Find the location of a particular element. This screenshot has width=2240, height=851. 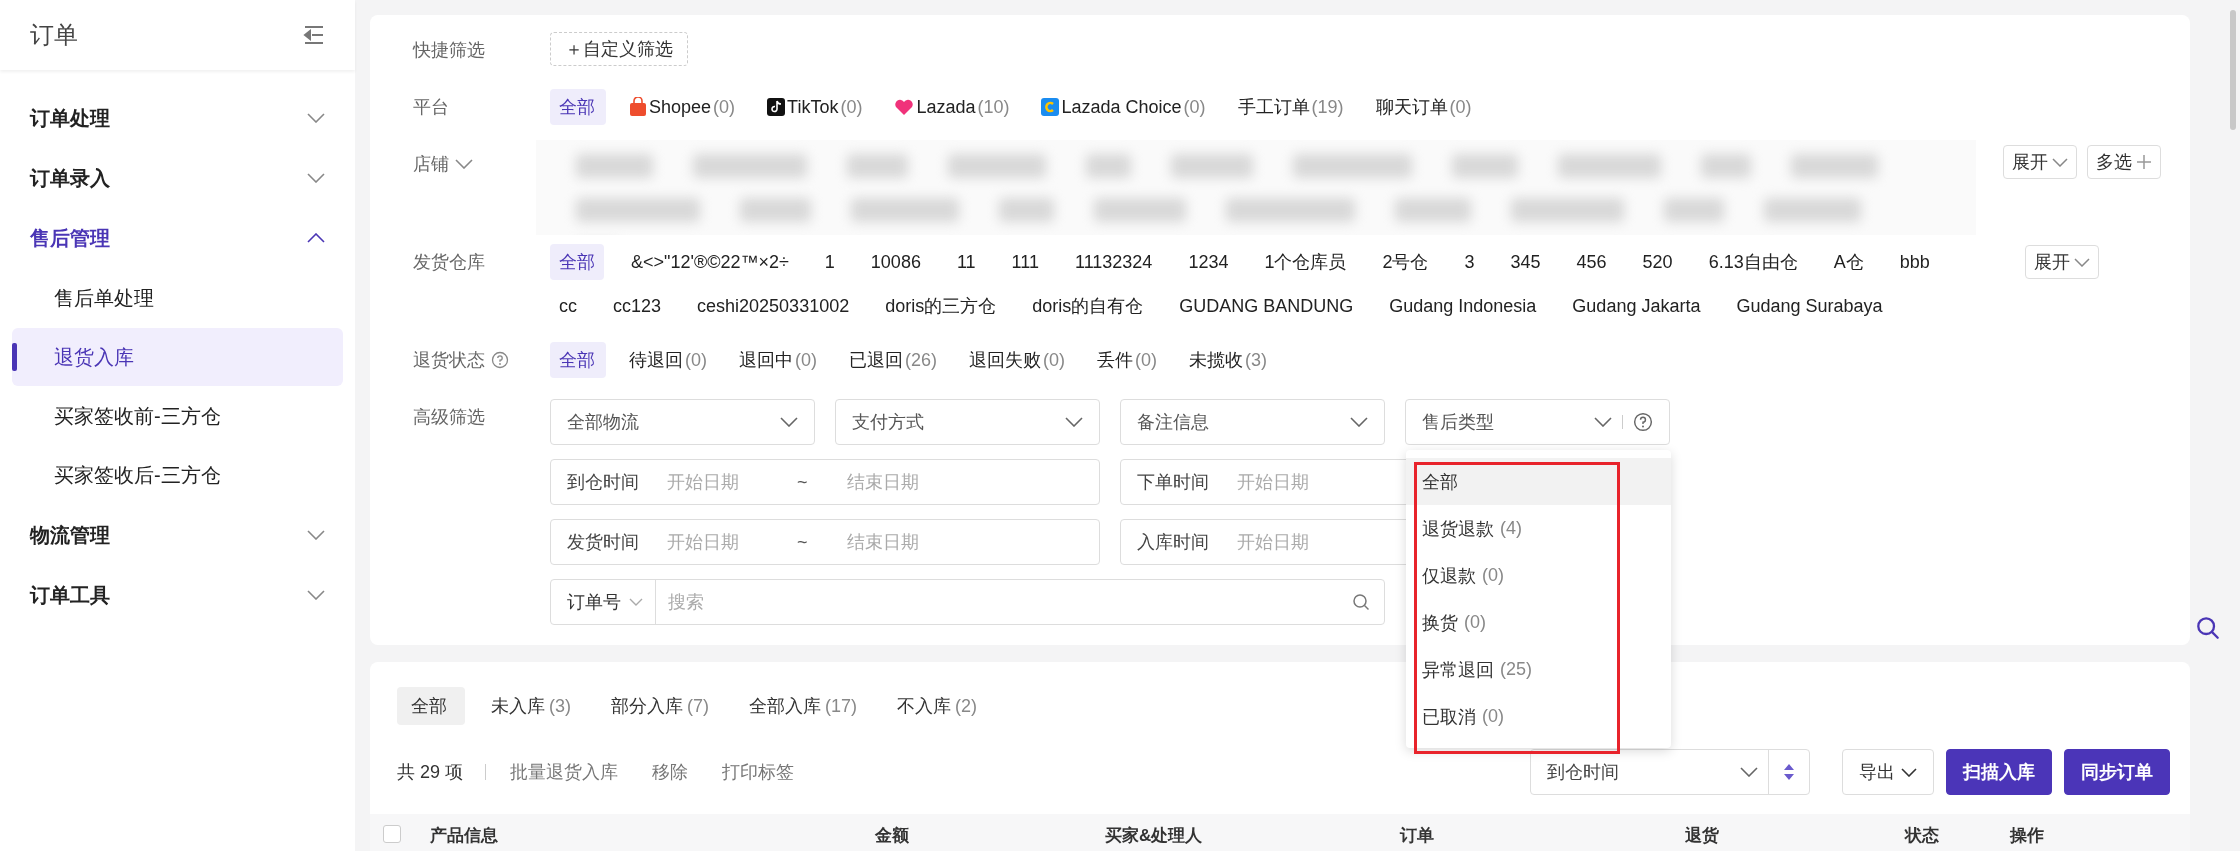

filter-label: 退货状态 is located at coordinates (481, 360).